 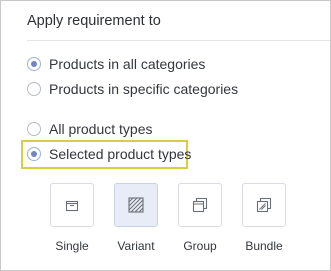 I want to click on radio-selected-product-types: Selected product types, so click(x=109, y=154).